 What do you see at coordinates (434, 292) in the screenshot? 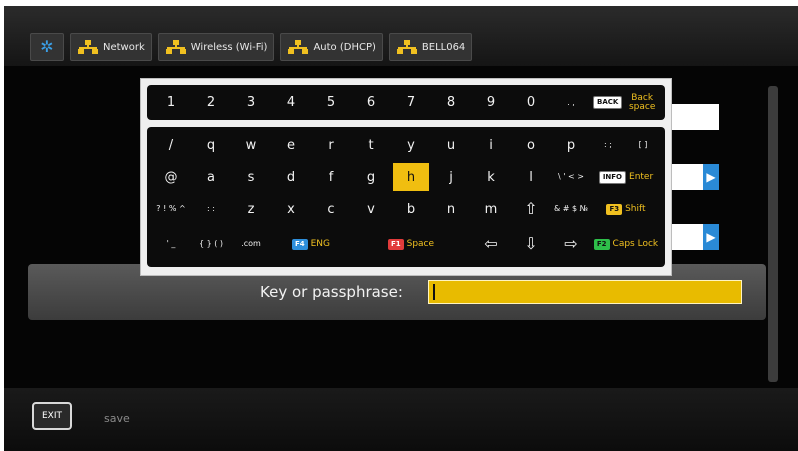
I see `text-caret` at bounding box center [434, 292].